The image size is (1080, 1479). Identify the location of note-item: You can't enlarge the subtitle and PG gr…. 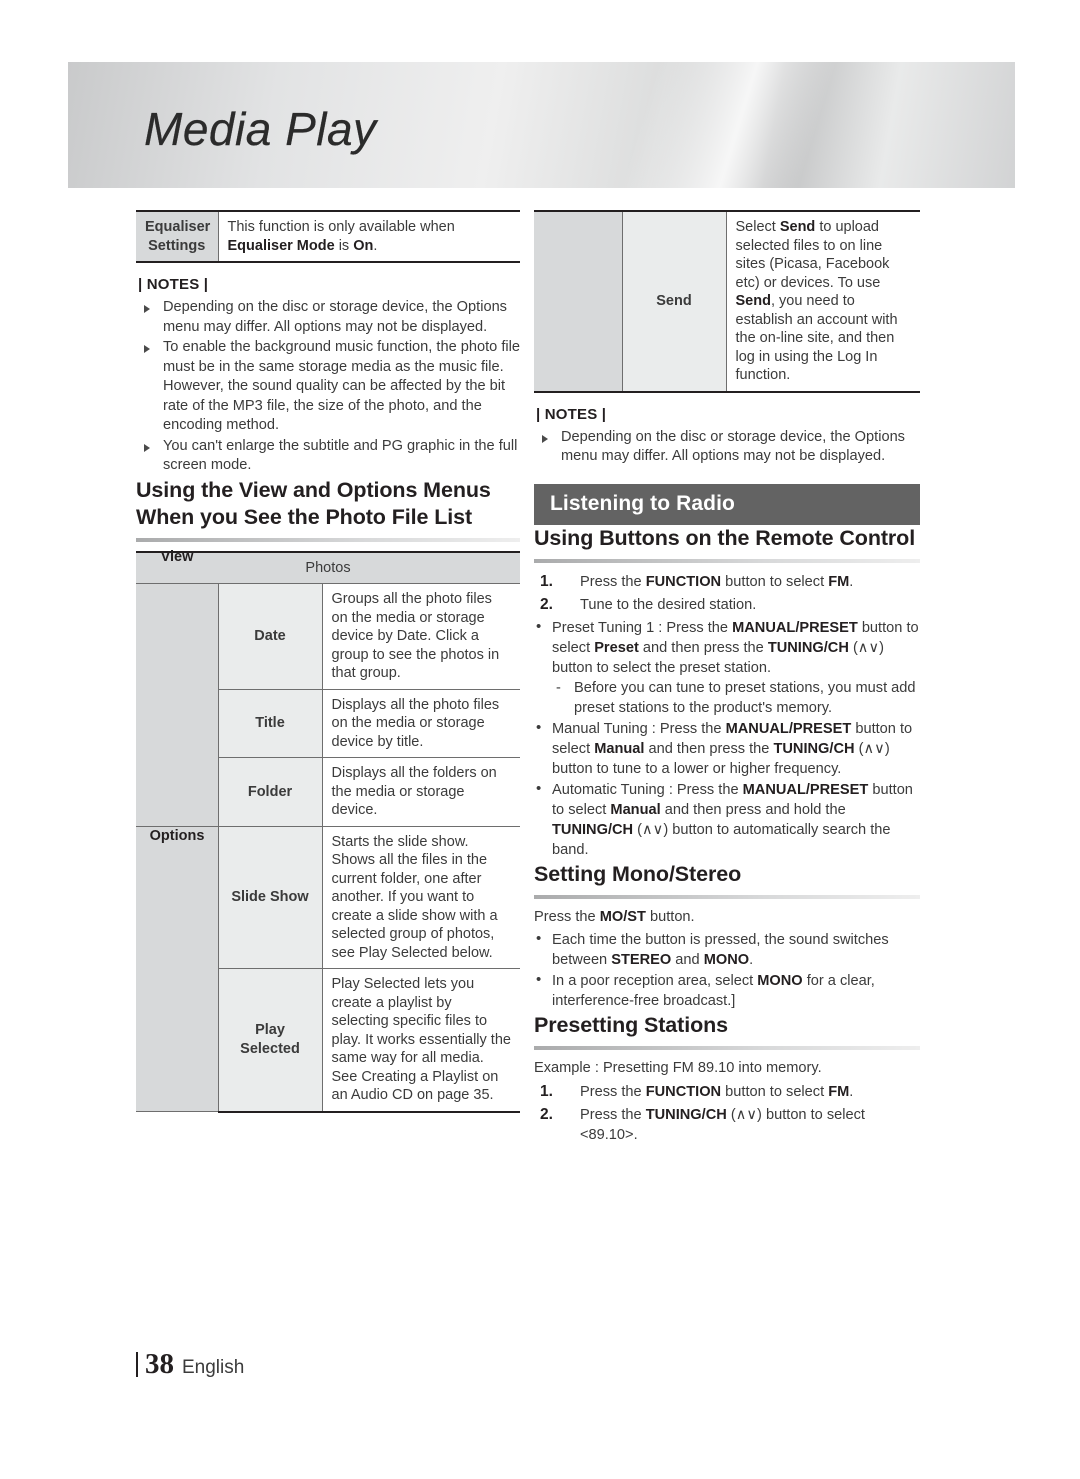
(328, 456).